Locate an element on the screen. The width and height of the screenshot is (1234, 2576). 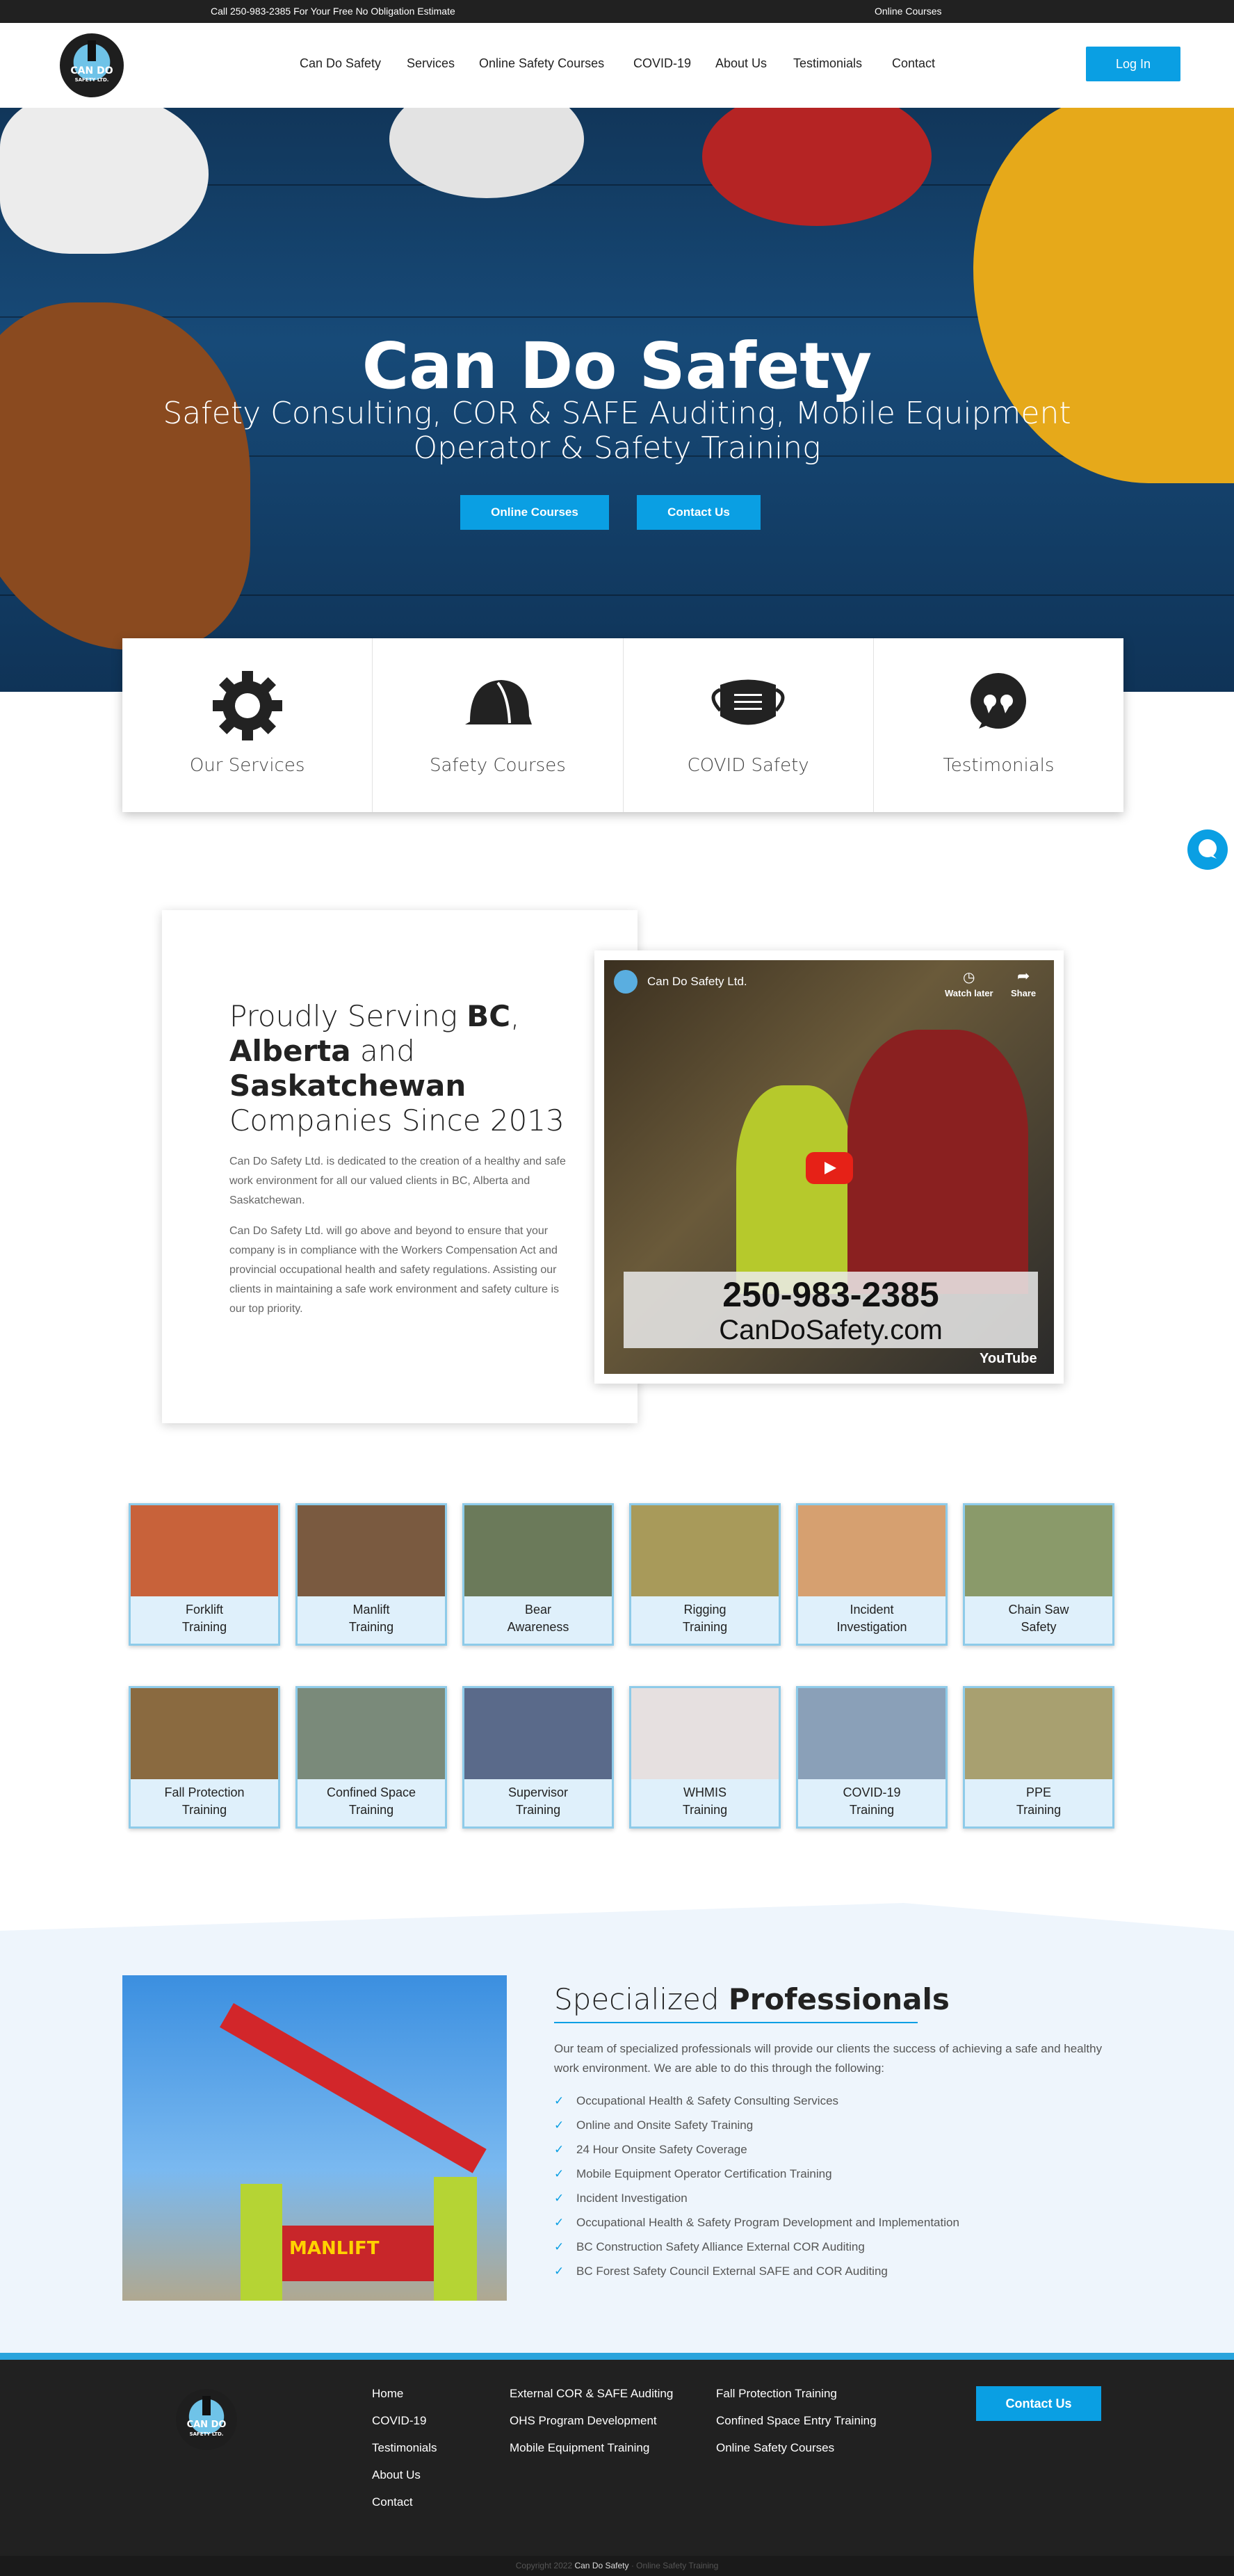
tile-bear-awareness: Bear Awareness is located at coordinates (538, 1574).